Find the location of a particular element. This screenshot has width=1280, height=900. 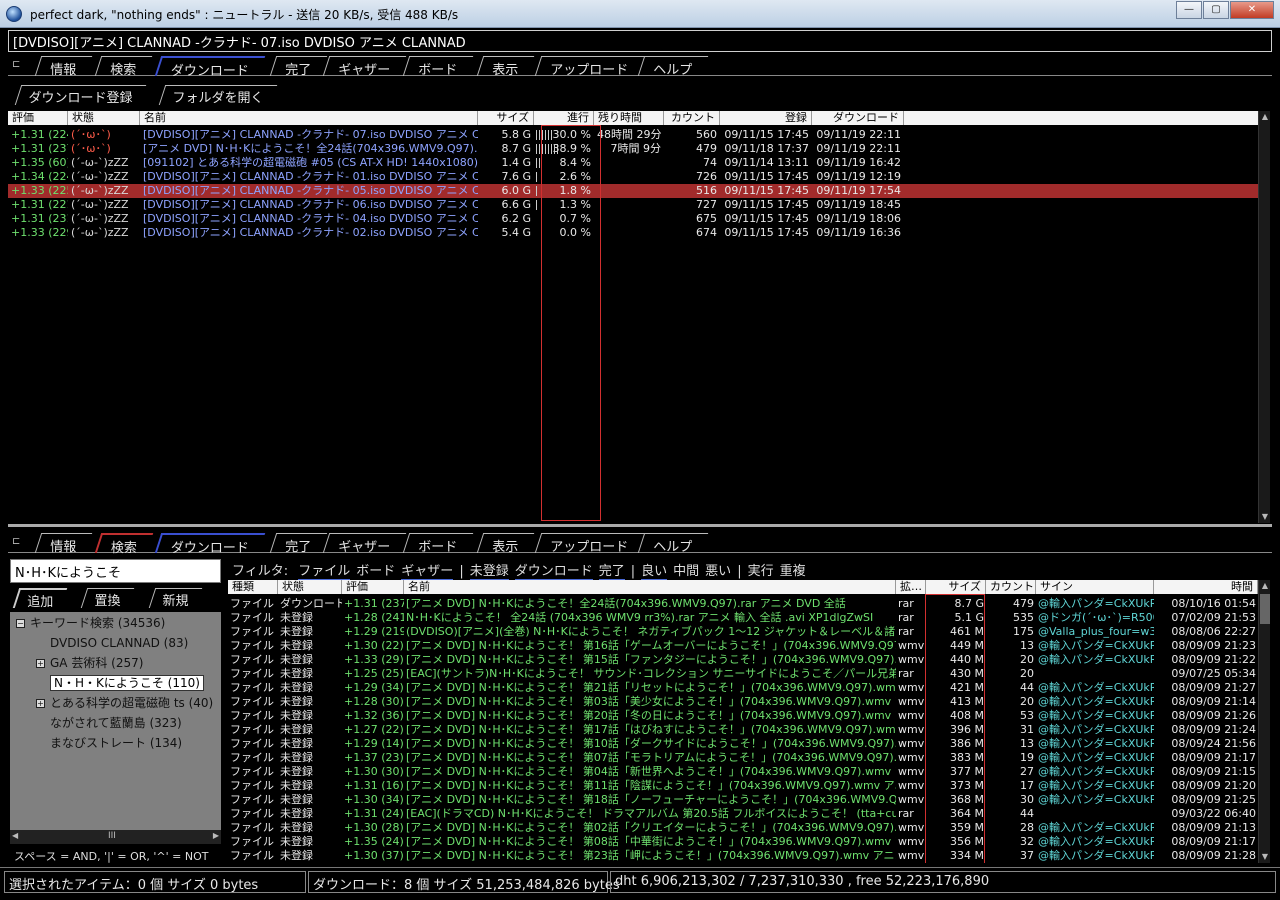

result-column-header: 名前 is located at coordinates (650, 587).